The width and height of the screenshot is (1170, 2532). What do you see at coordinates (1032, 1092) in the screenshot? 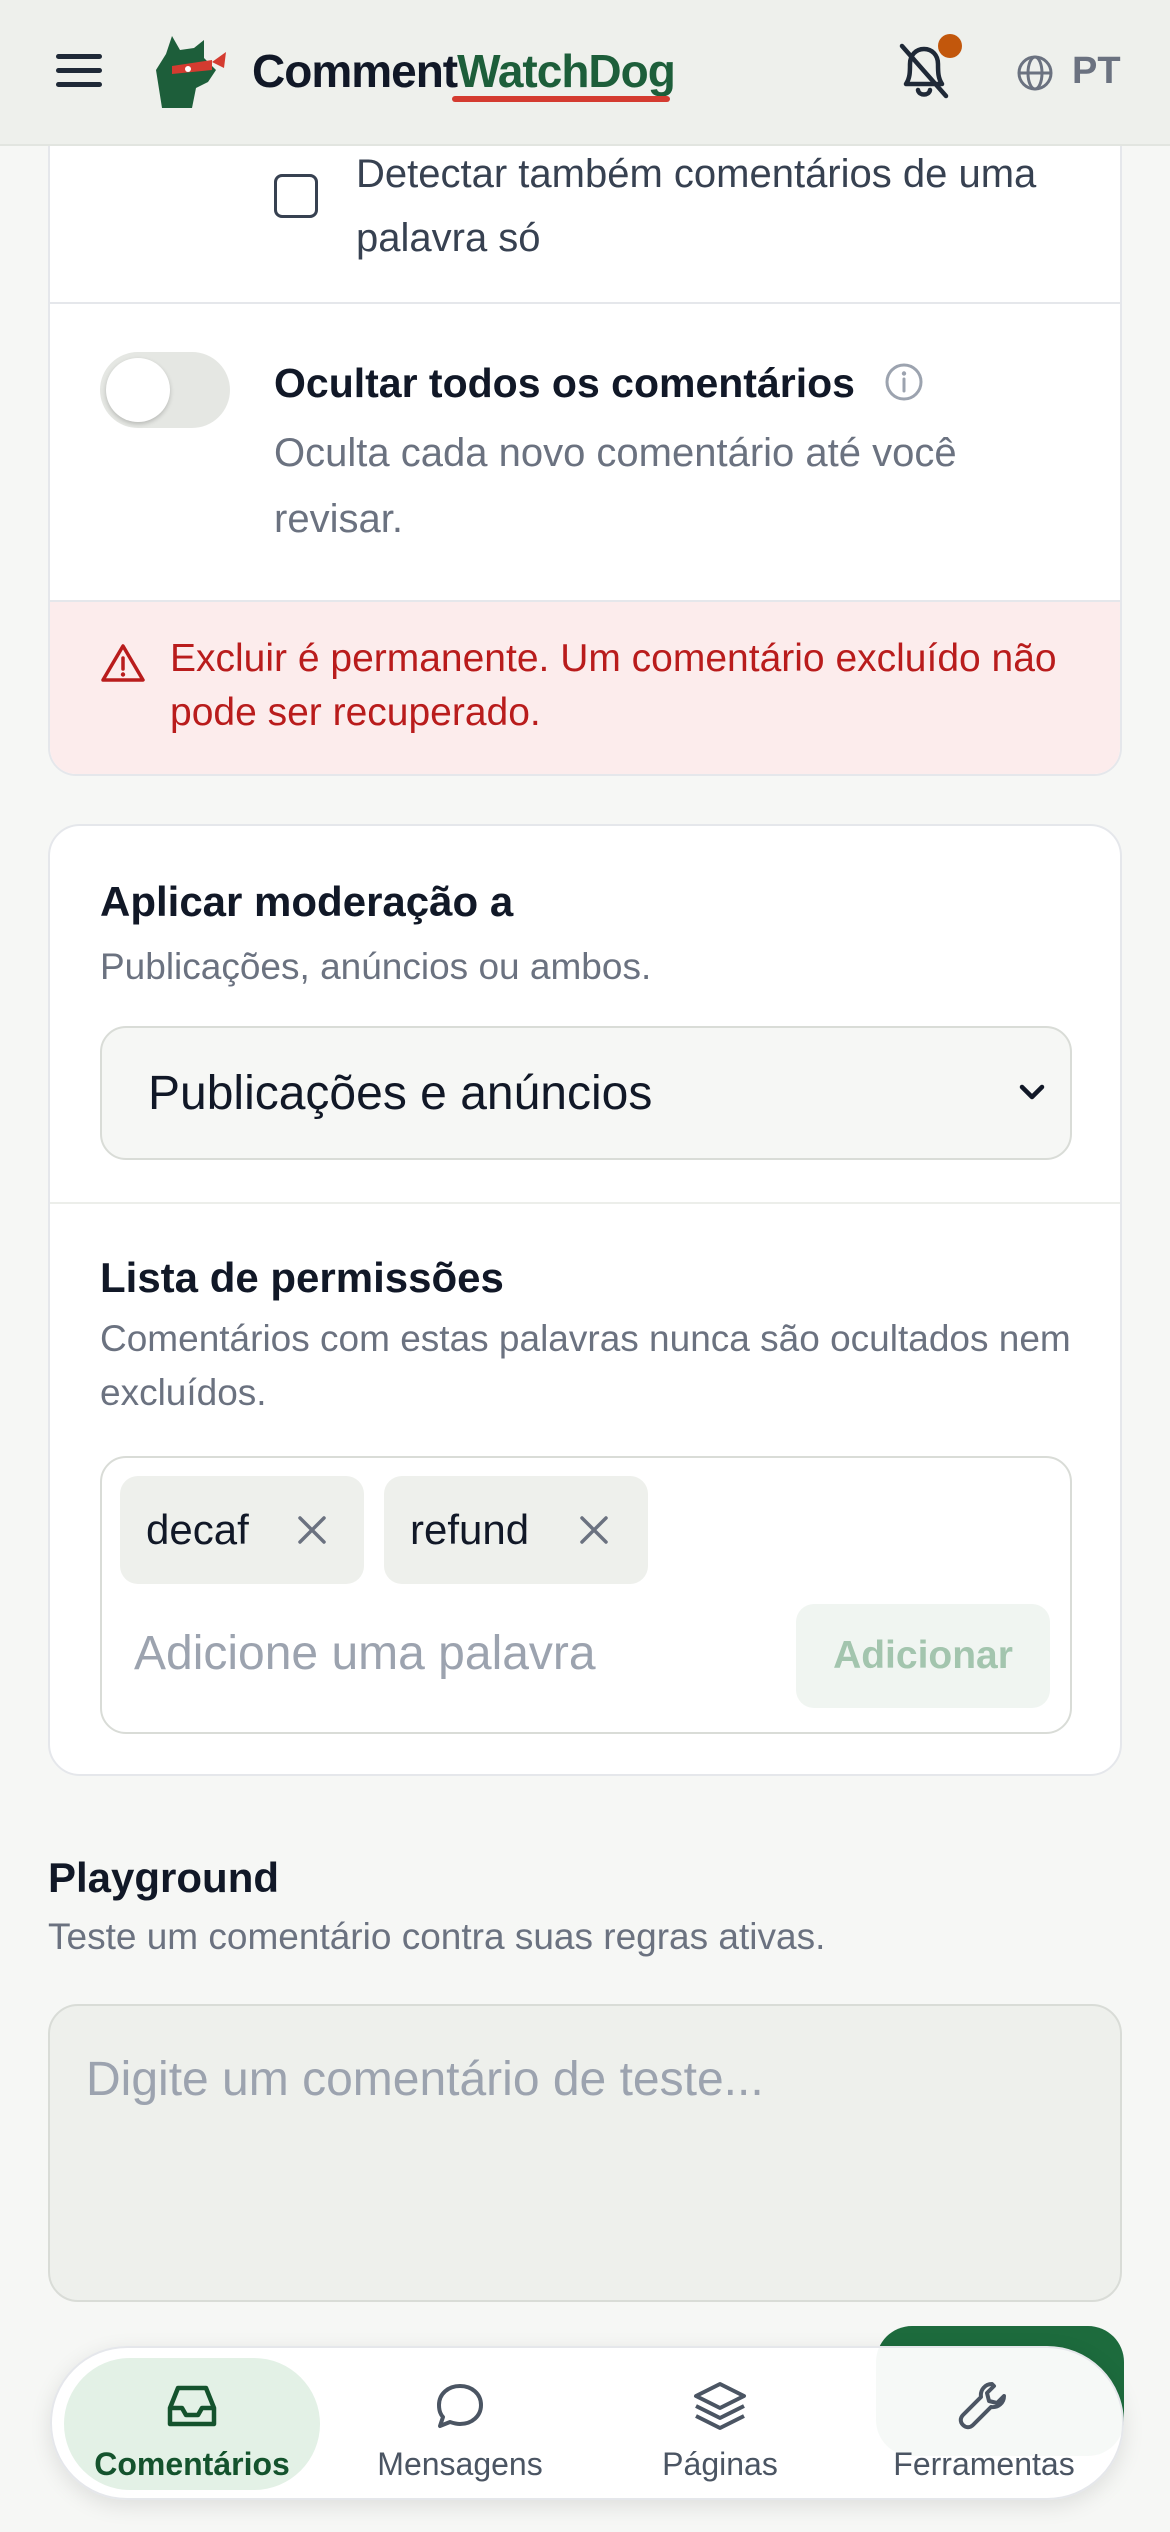
I see `chevron-down-icon` at bounding box center [1032, 1092].